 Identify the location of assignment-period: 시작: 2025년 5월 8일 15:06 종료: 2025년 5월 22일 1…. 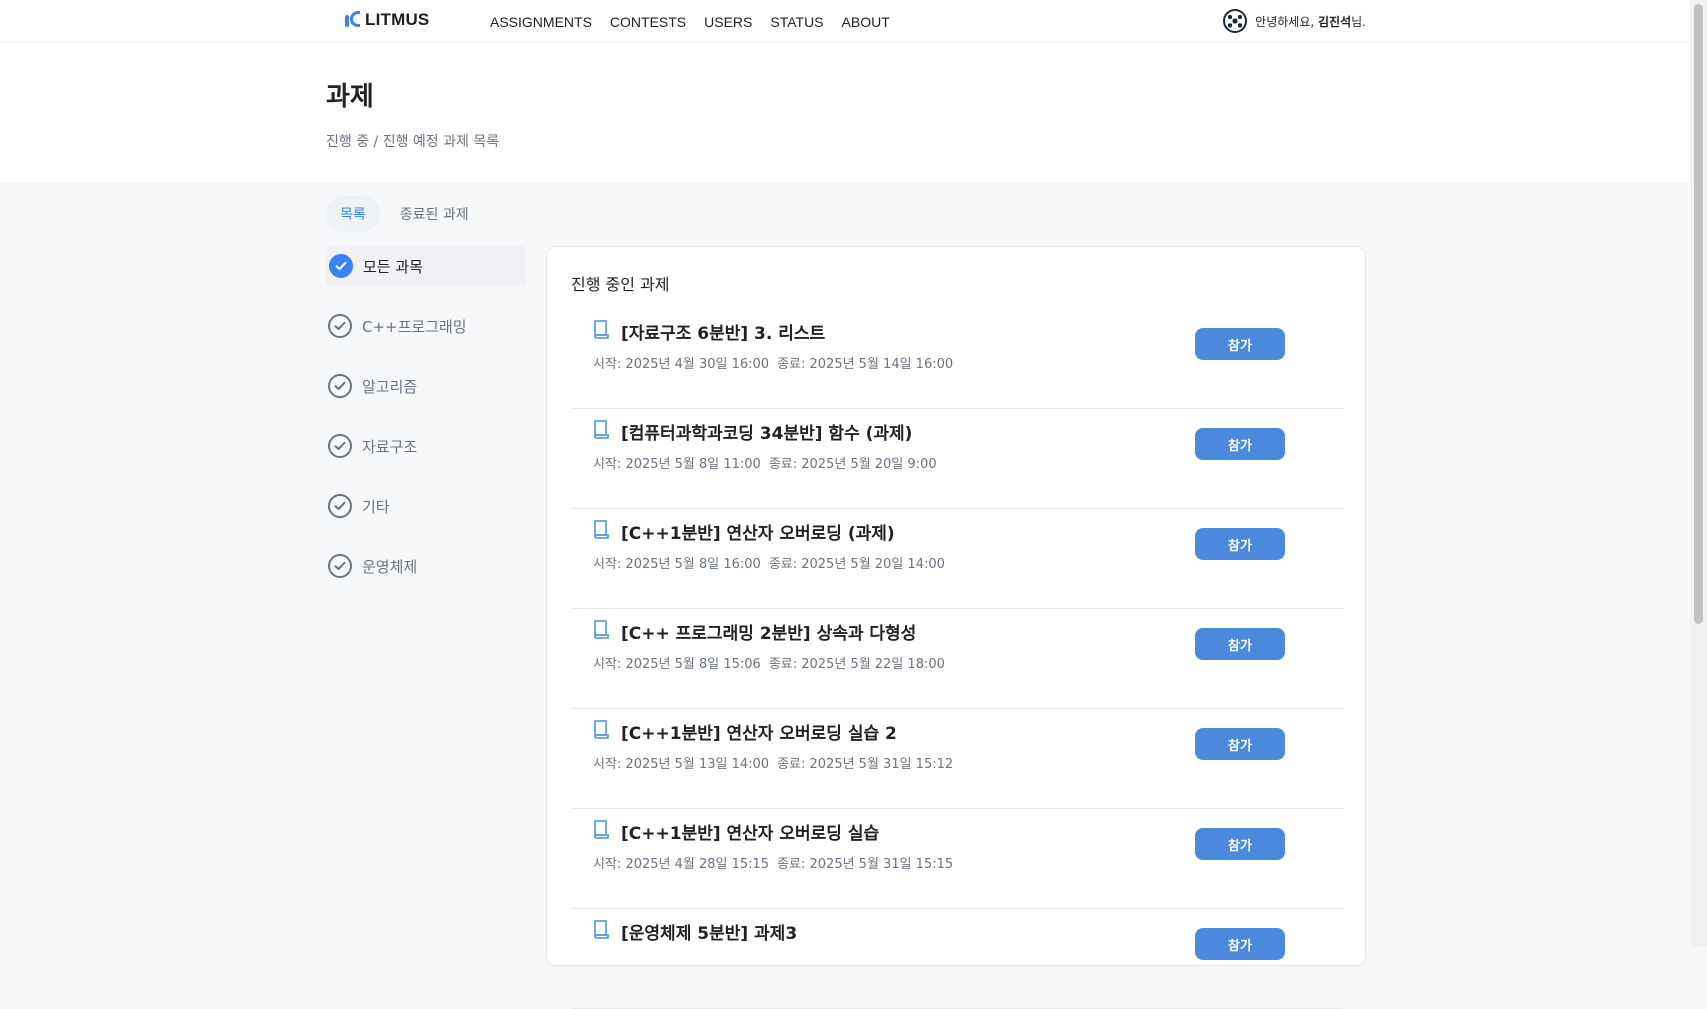
(769, 662).